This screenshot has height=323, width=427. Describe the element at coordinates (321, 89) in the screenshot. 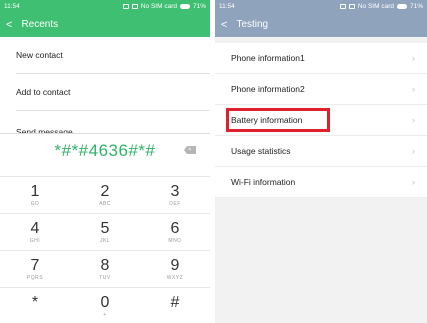

I see `phone-information2-item: Phone information2 ›` at that location.